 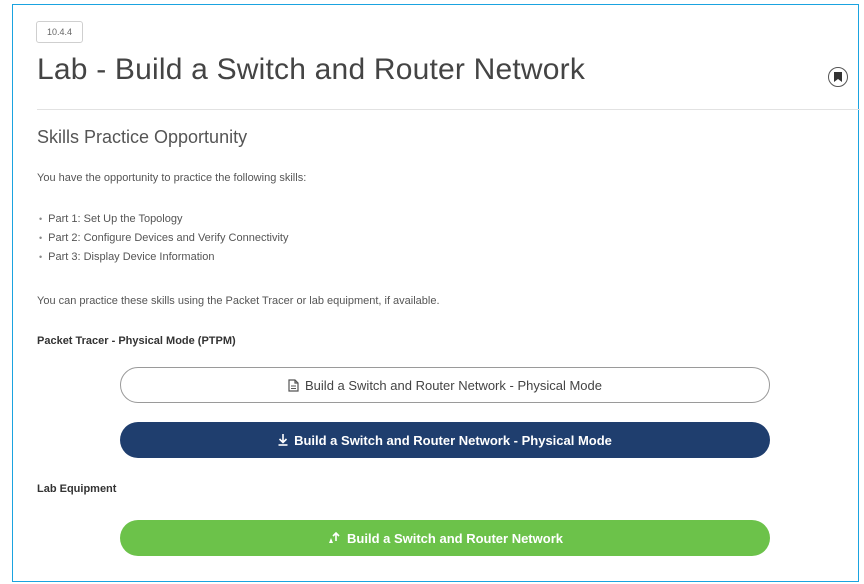 I want to click on list-item: Part 1: Set Up the Topology, so click(x=162, y=219).